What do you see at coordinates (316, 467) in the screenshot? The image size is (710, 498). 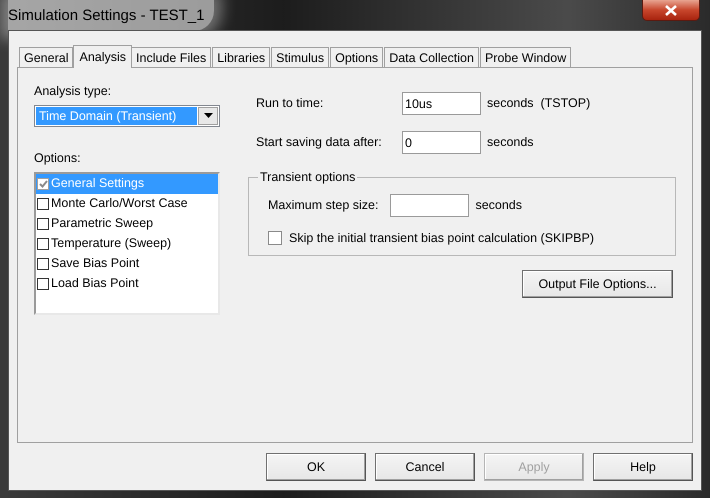 I see `dialog-button: OK` at bounding box center [316, 467].